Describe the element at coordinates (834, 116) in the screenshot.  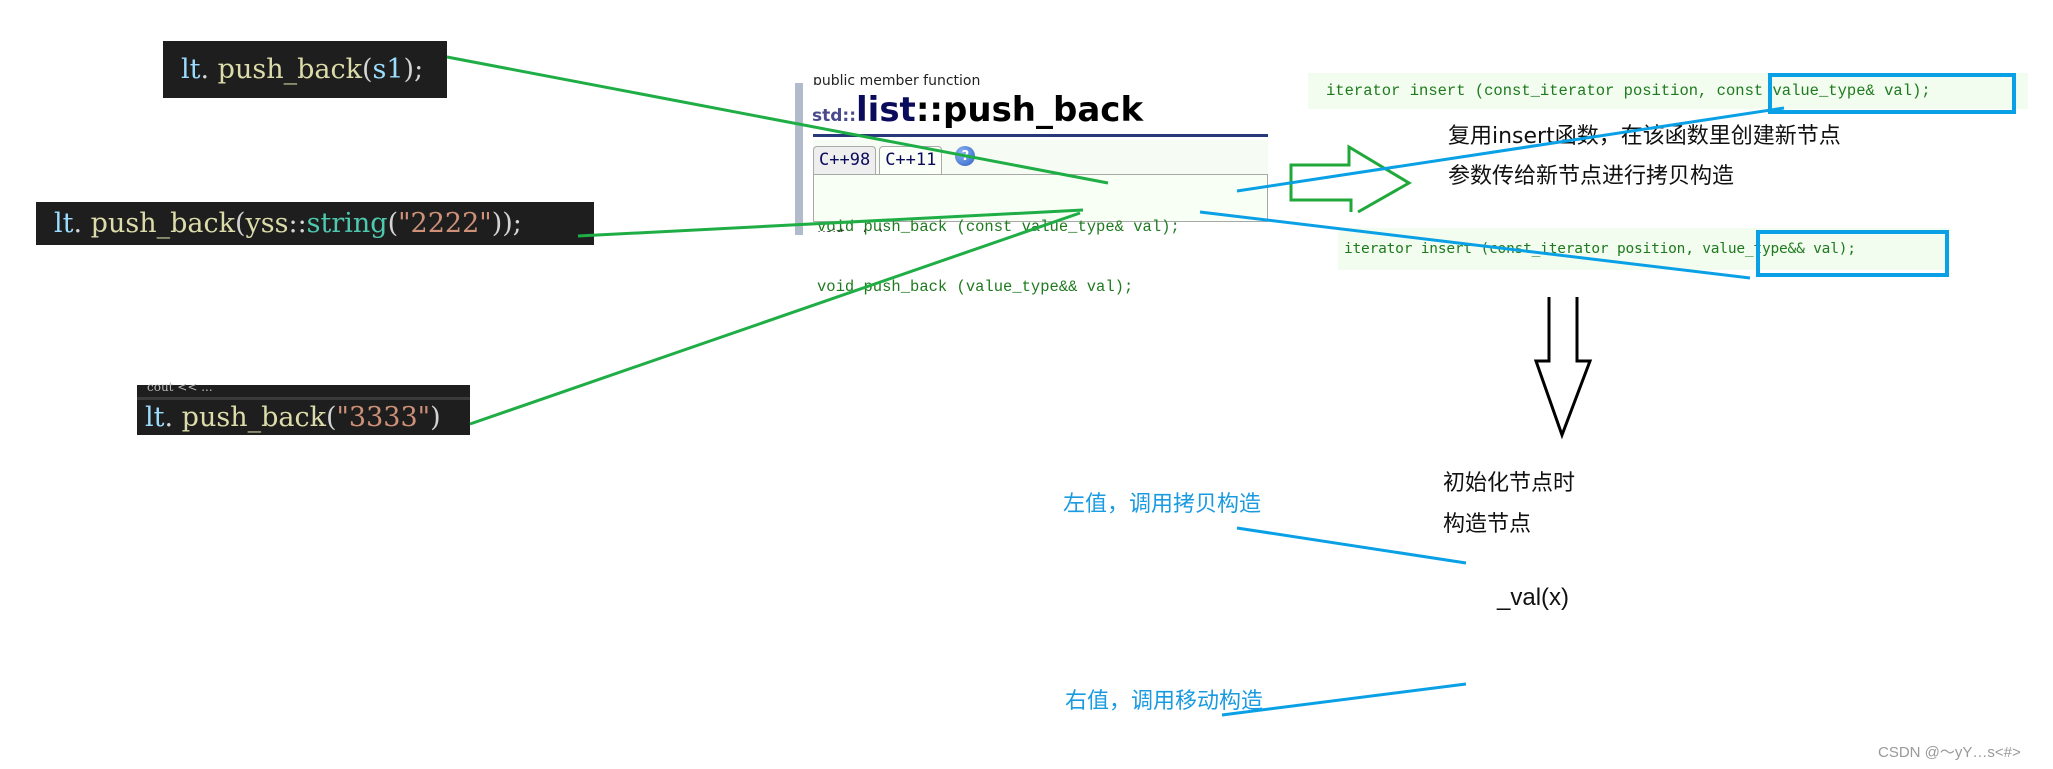
I see `doc-title-namespace: std::` at that location.